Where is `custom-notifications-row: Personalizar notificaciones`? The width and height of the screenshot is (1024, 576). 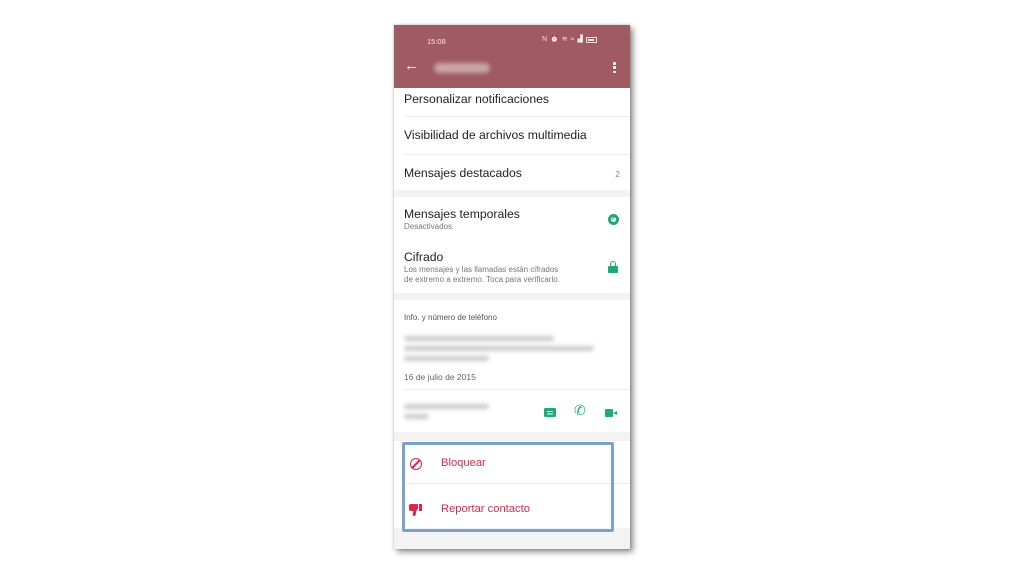
custom-notifications-row: Personalizar notificaciones is located at coordinates (512, 102).